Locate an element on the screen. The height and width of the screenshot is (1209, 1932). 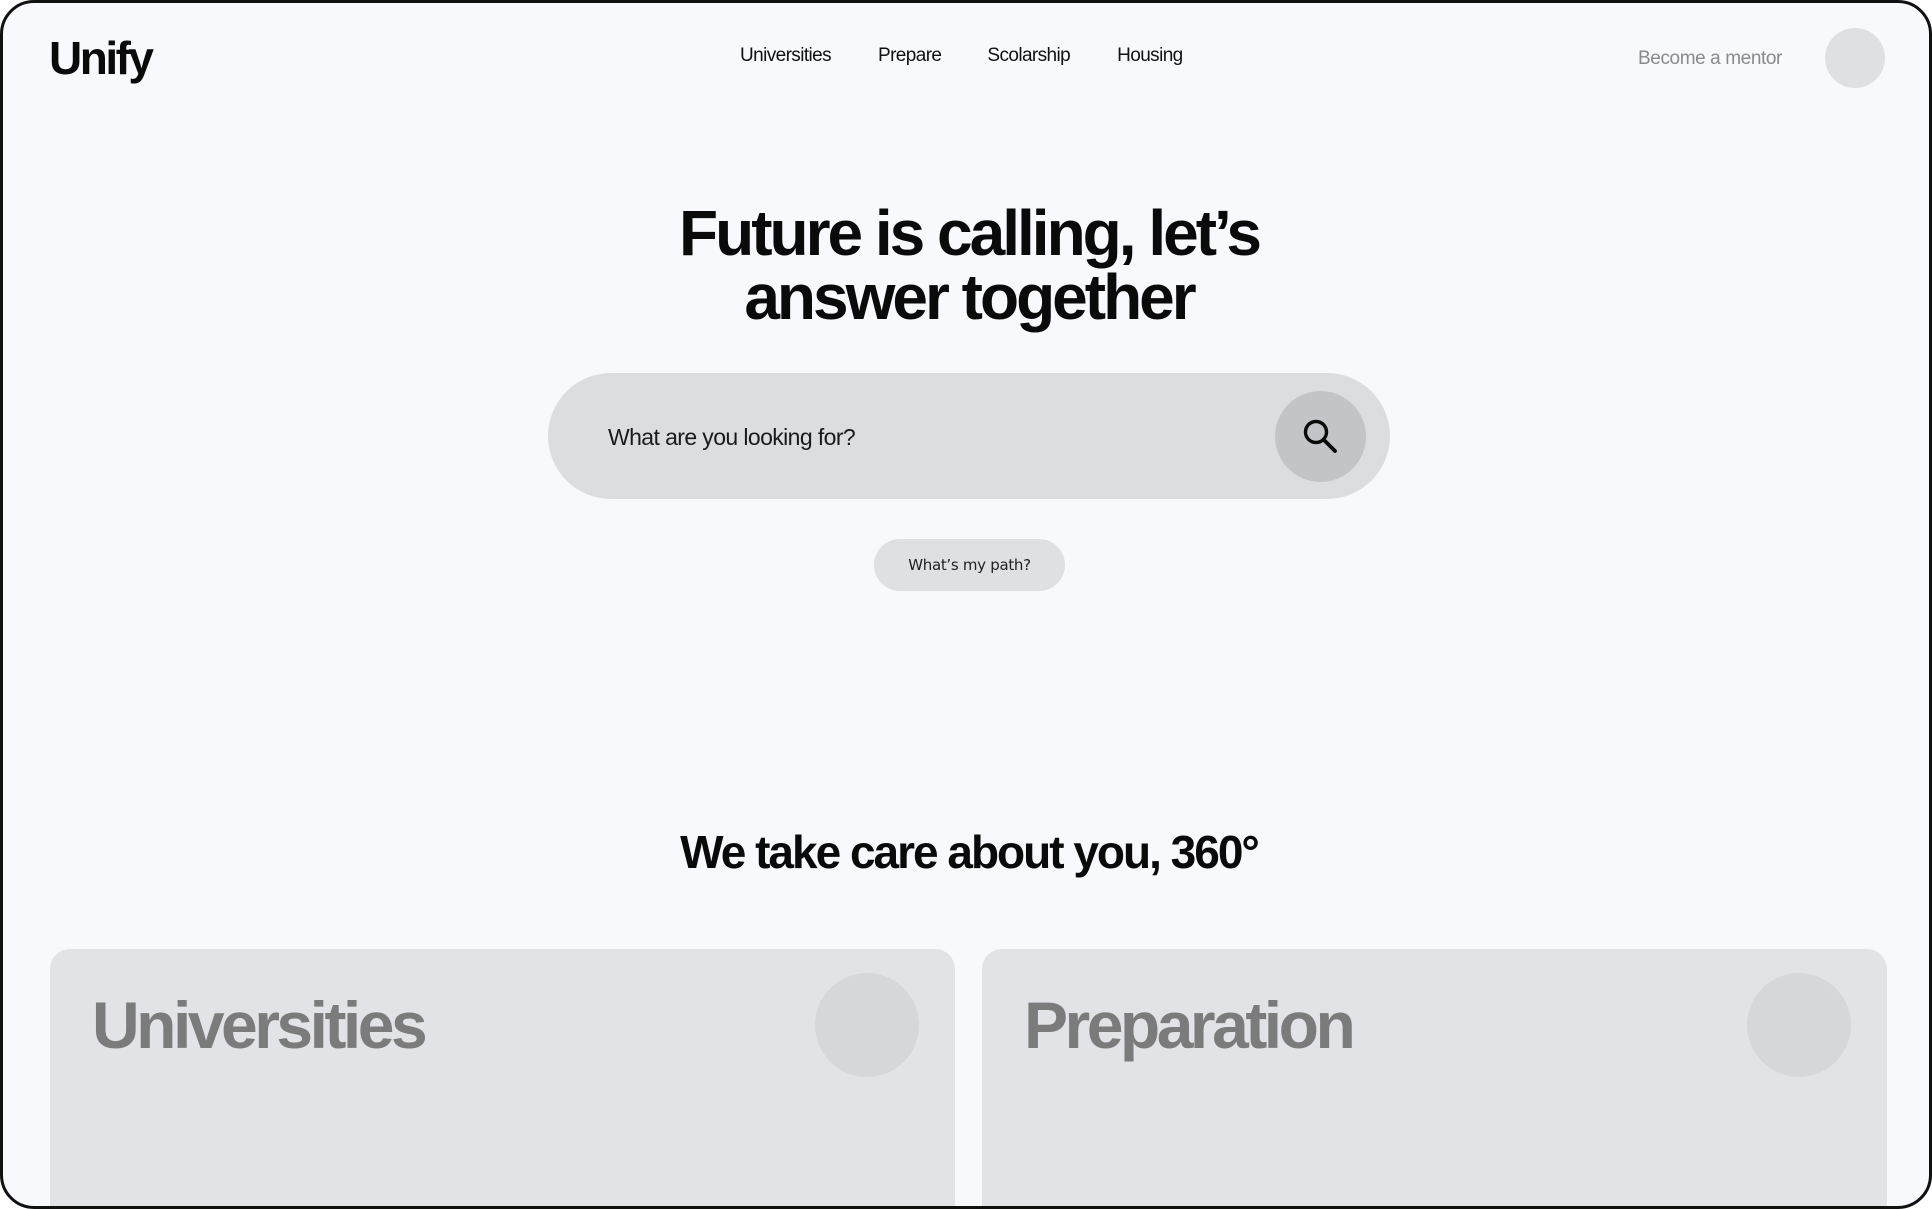
hero-title: Future is calling, let’s answer together is located at coordinates (966, 265).